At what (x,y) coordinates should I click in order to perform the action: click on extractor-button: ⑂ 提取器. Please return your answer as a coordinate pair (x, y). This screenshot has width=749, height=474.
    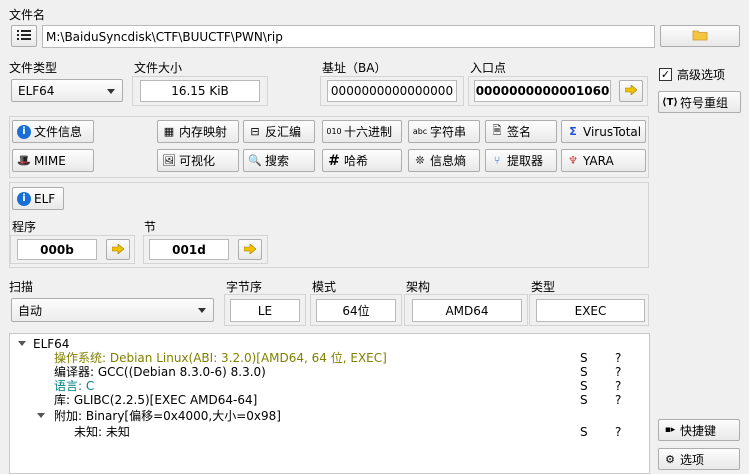
    Looking at the image, I should click on (521, 160).